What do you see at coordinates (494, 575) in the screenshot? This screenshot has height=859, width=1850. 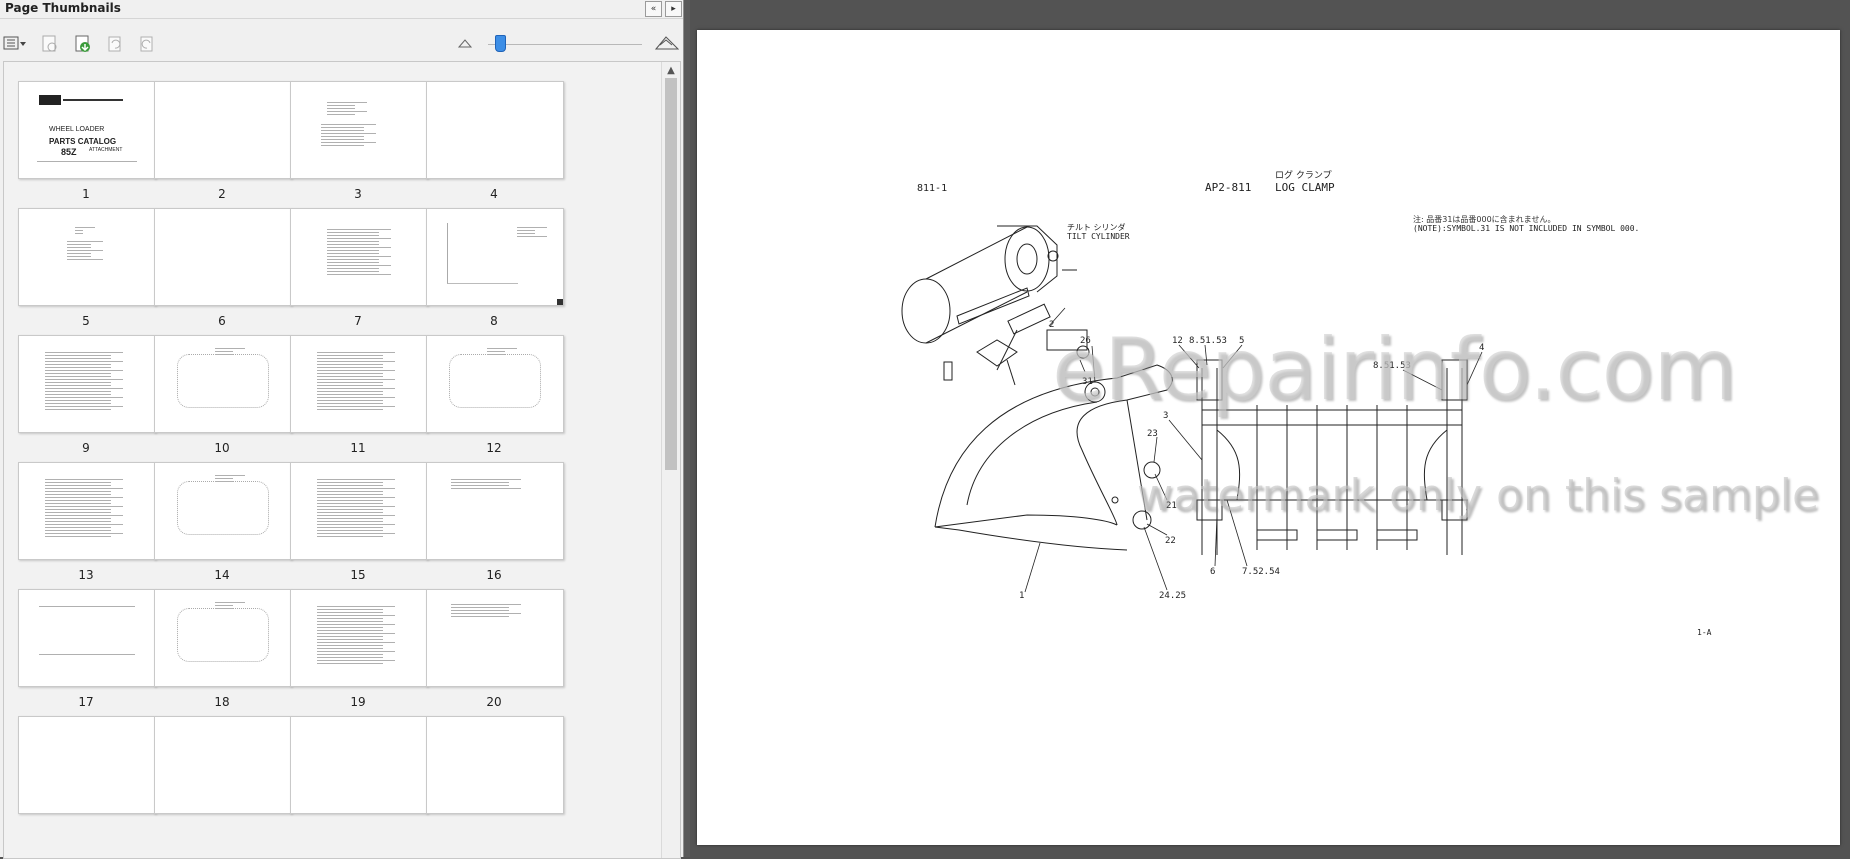 I see `thumbnail-page-number: 16` at bounding box center [494, 575].